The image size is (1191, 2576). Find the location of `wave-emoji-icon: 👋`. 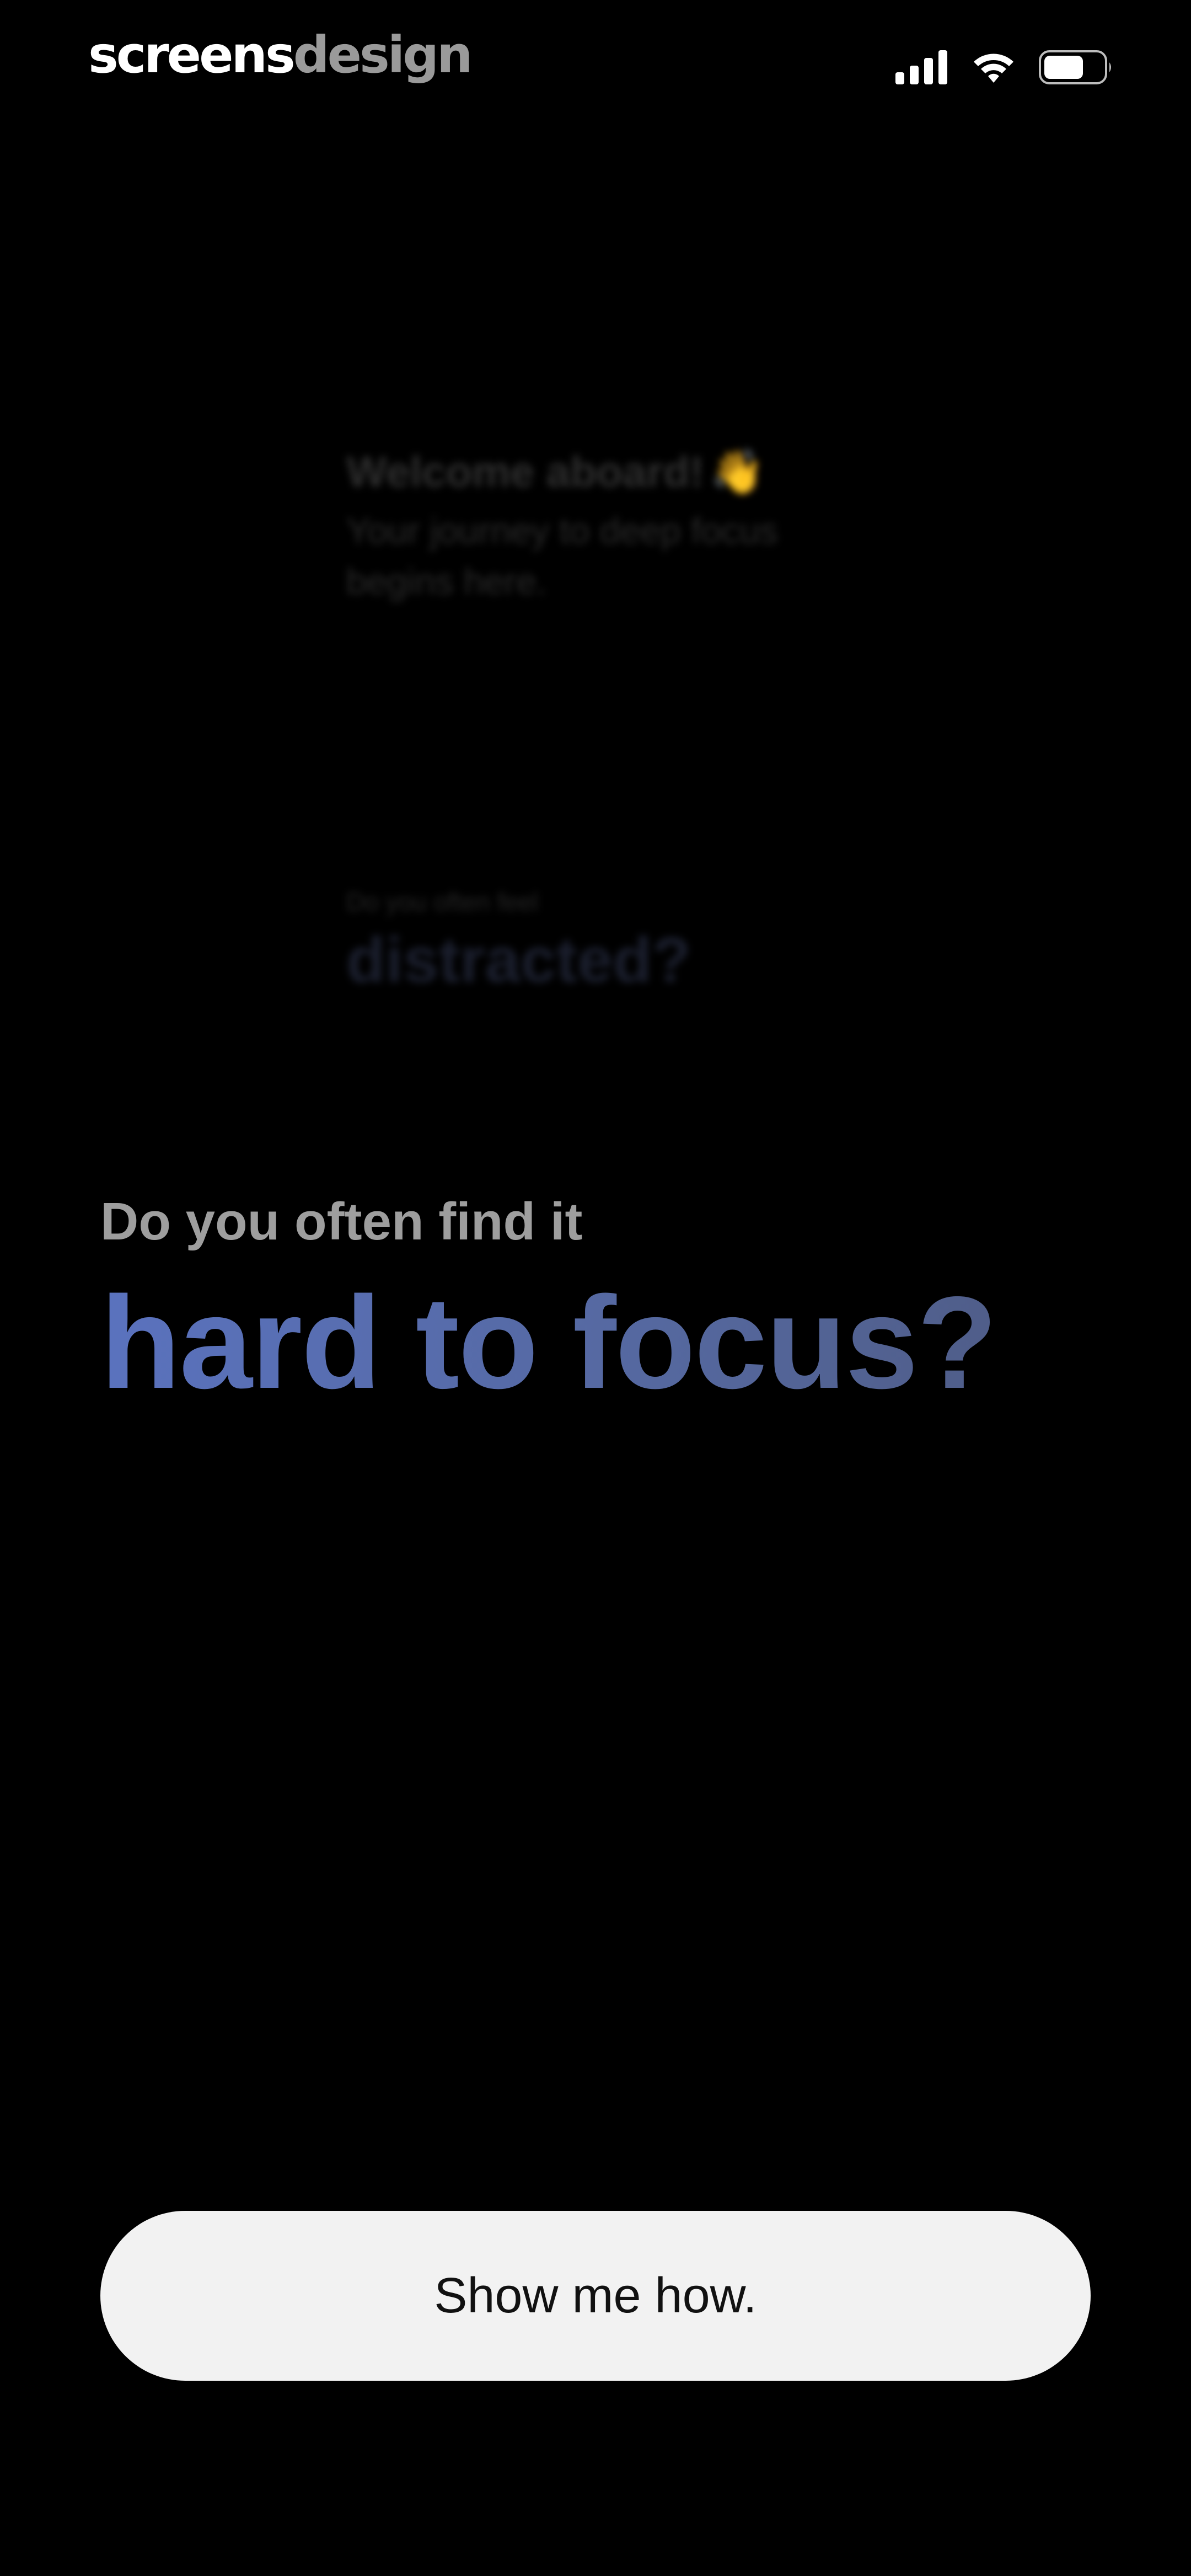

wave-emoji-icon: 👋 is located at coordinates (737, 471).